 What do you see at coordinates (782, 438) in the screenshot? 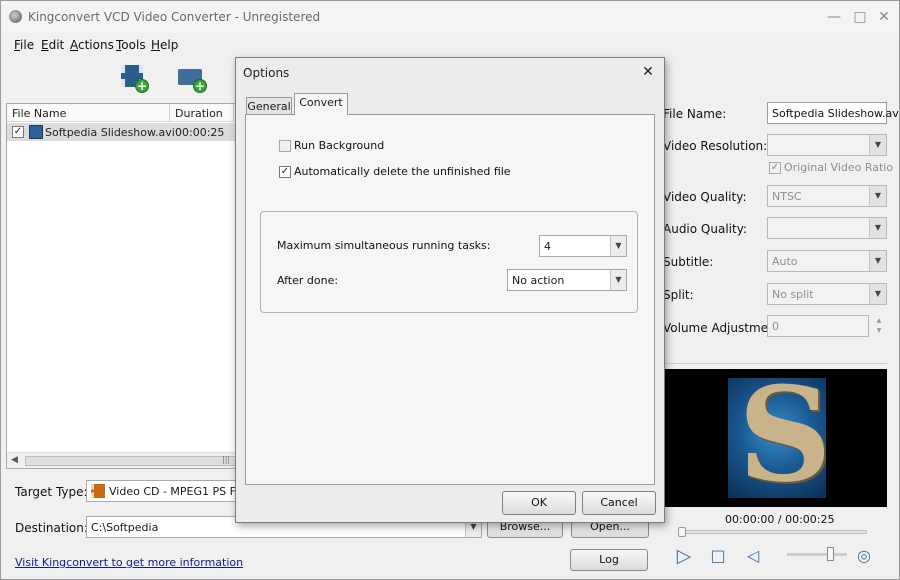
I see `thumbnail-letter: S` at bounding box center [782, 438].